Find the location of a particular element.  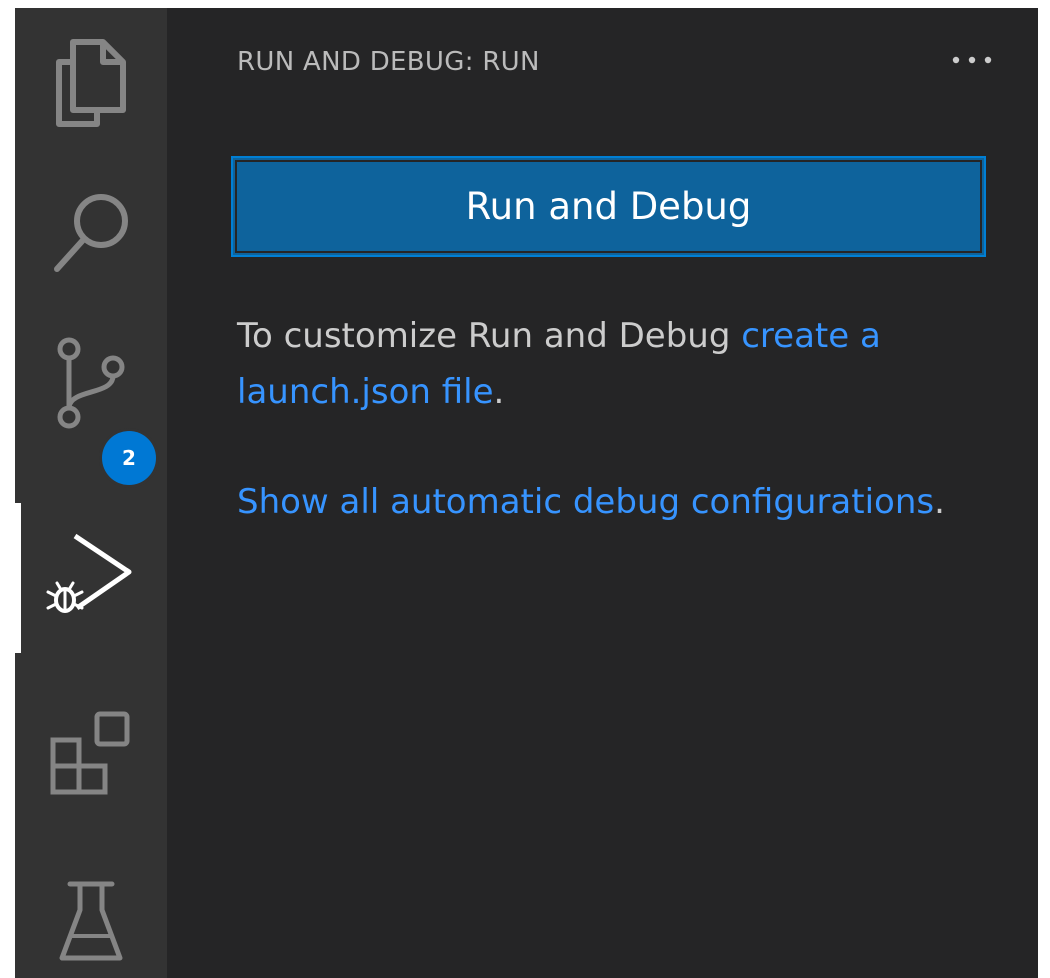

activity-item-testing is located at coordinates (91, 913).